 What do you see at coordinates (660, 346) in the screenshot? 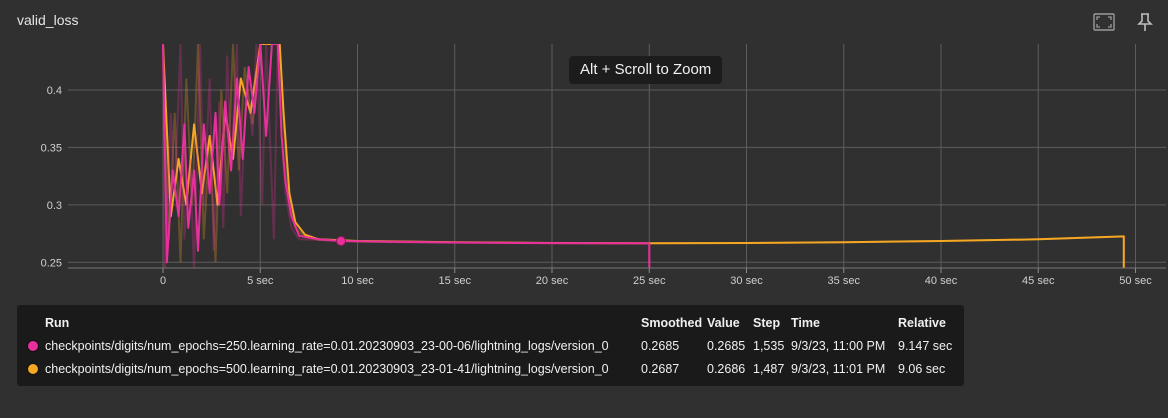
I see `smoothed-value: 0.2685` at bounding box center [660, 346].